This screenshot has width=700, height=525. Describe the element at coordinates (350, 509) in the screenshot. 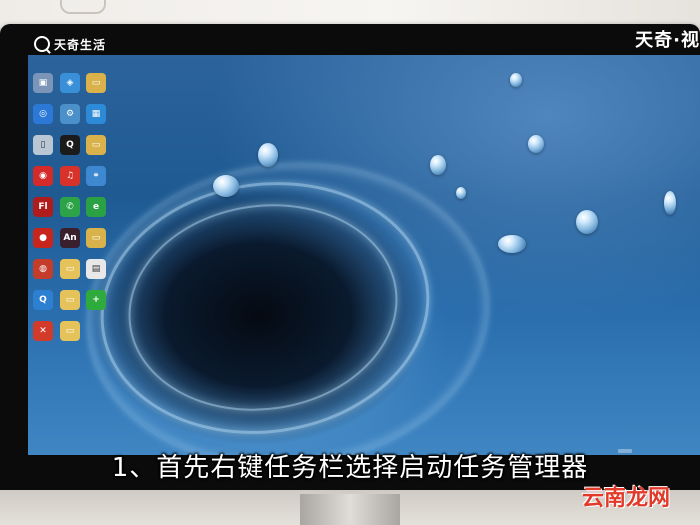

I see `monitor-stand` at that location.